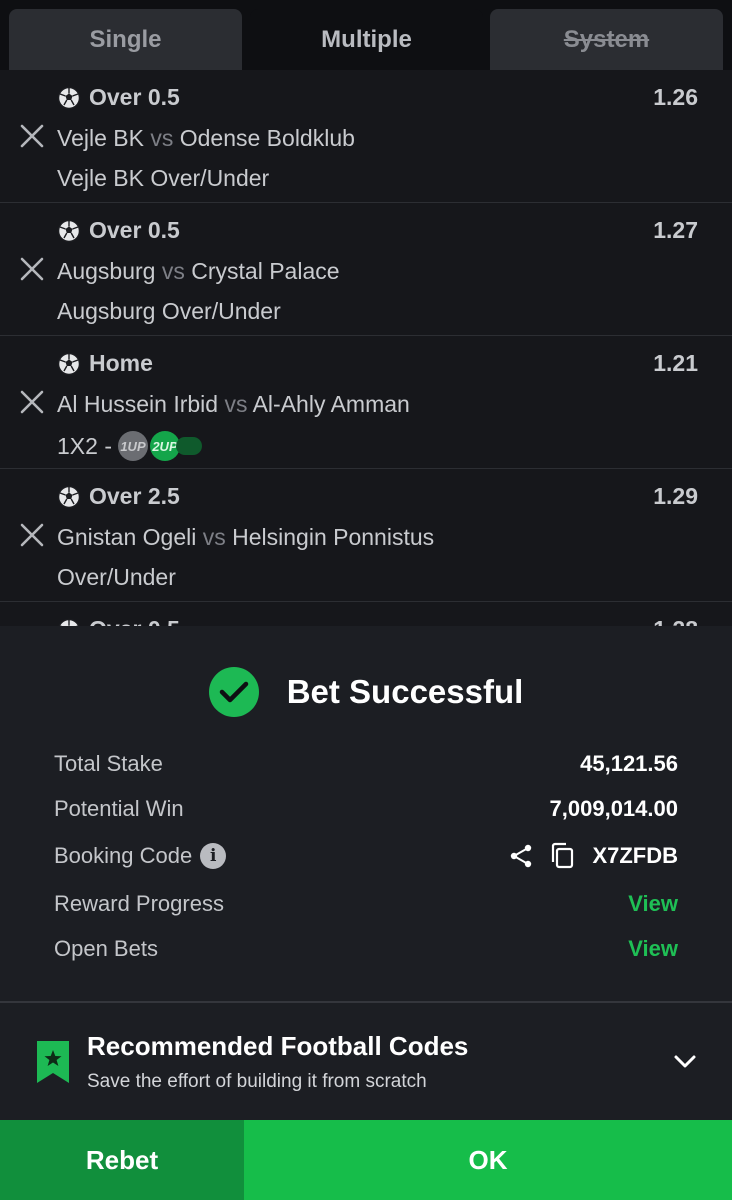  I want to click on market-type-label: Augsburg Over/Under, so click(169, 311).